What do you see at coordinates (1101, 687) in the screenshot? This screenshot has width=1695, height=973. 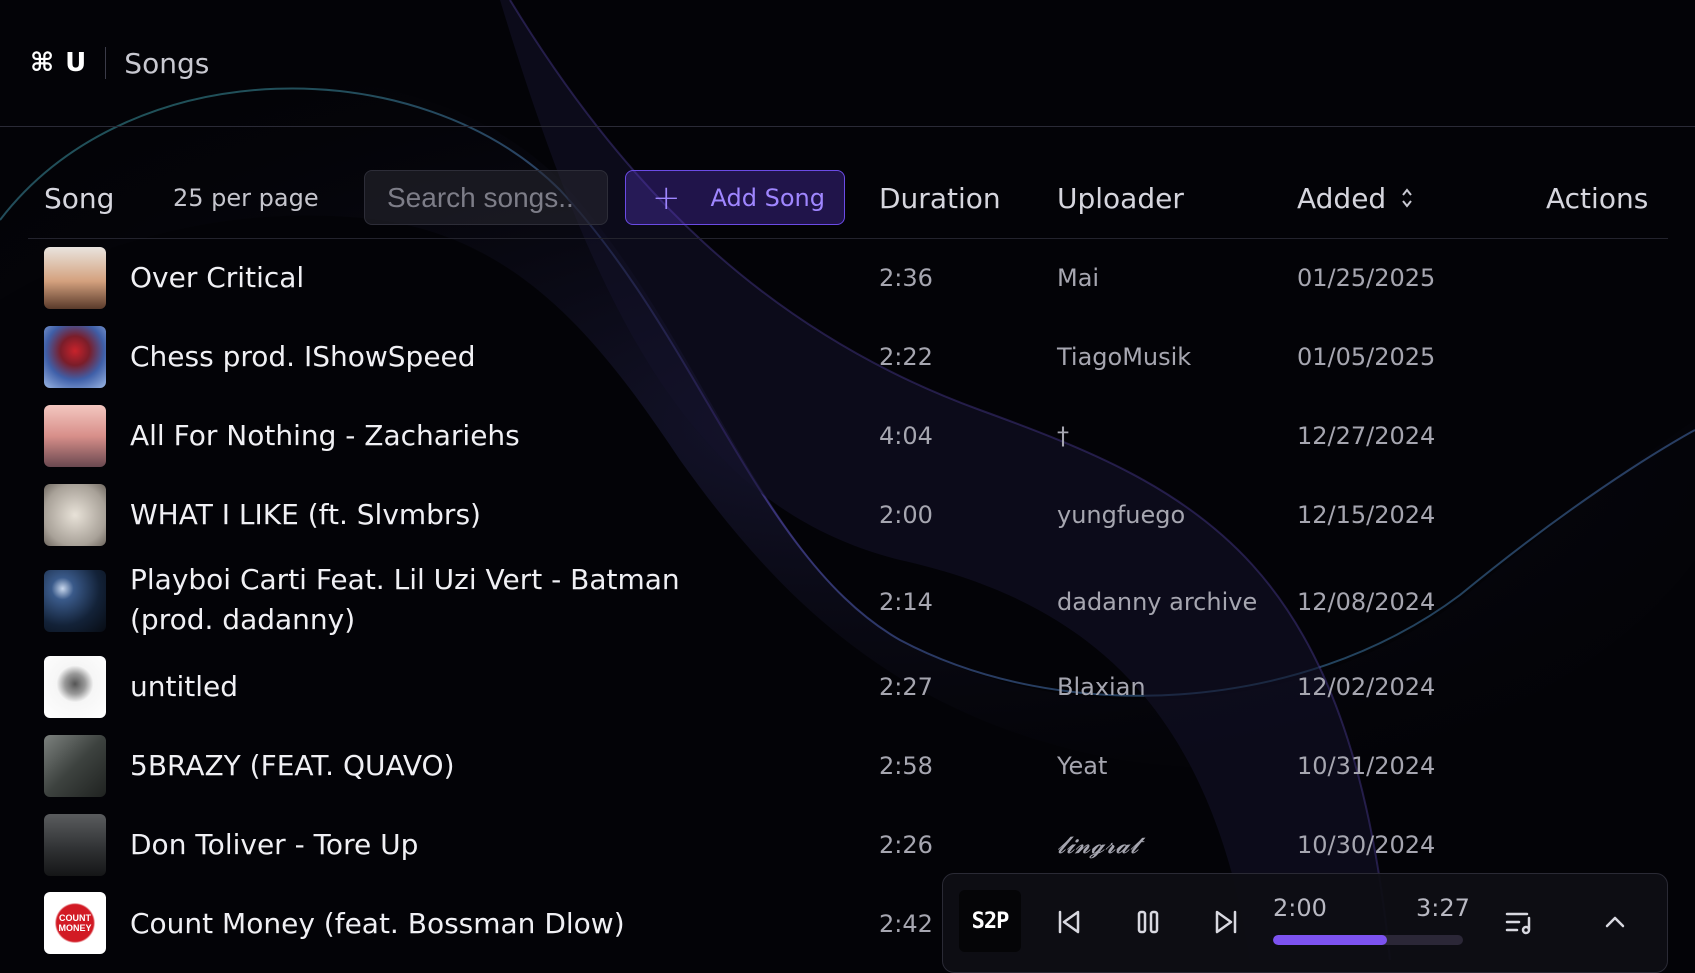 I see `song-uploader: Blaxian` at bounding box center [1101, 687].